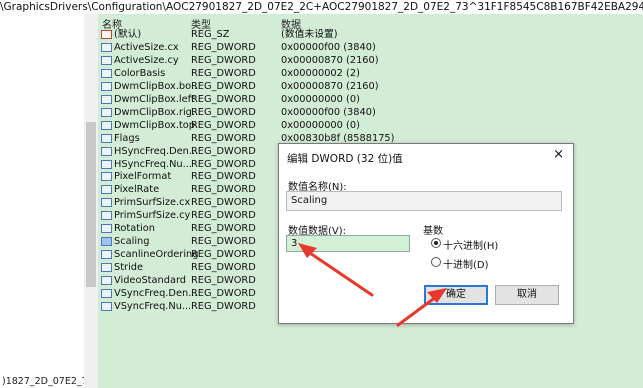 The width and height of the screenshot is (643, 388). I want to click on arrow-to-ok-button, so click(421, 307).